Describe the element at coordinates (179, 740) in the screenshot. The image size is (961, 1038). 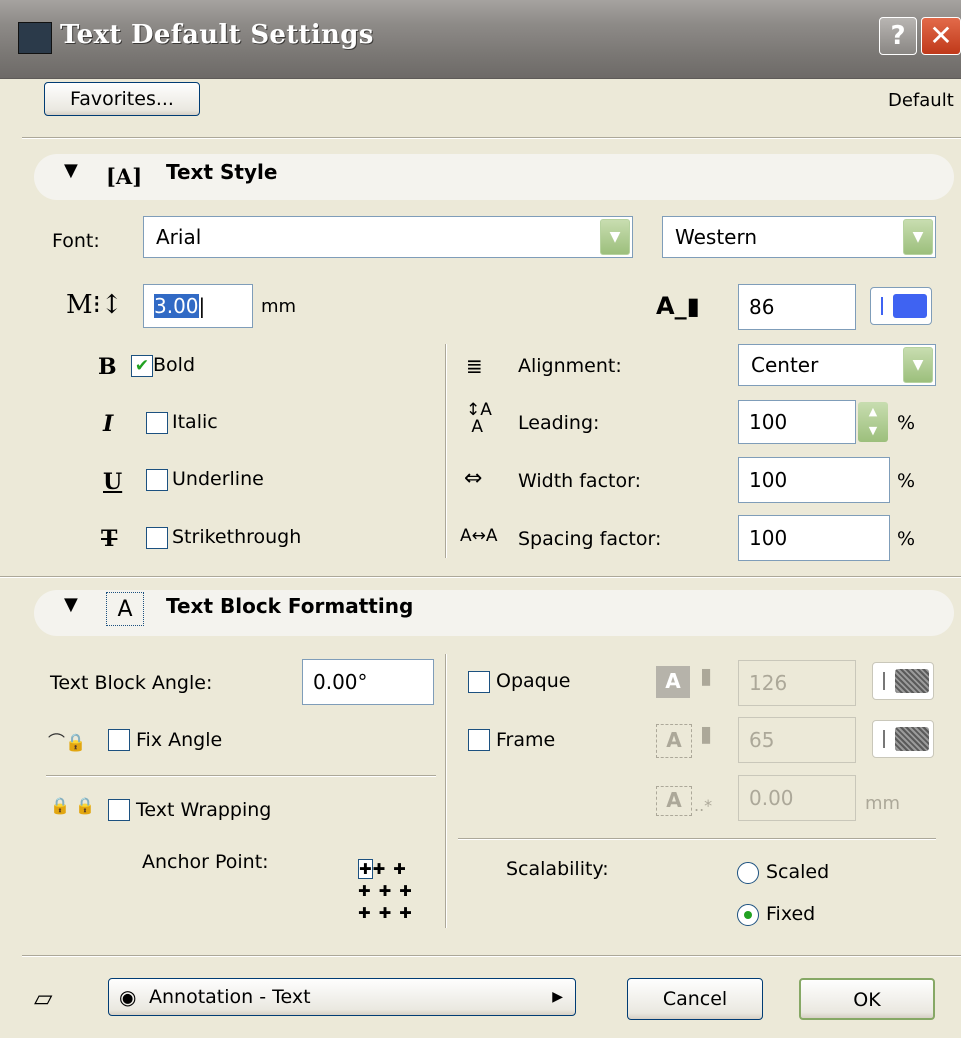
I see `fix-angle-label: Fix Angle` at that location.